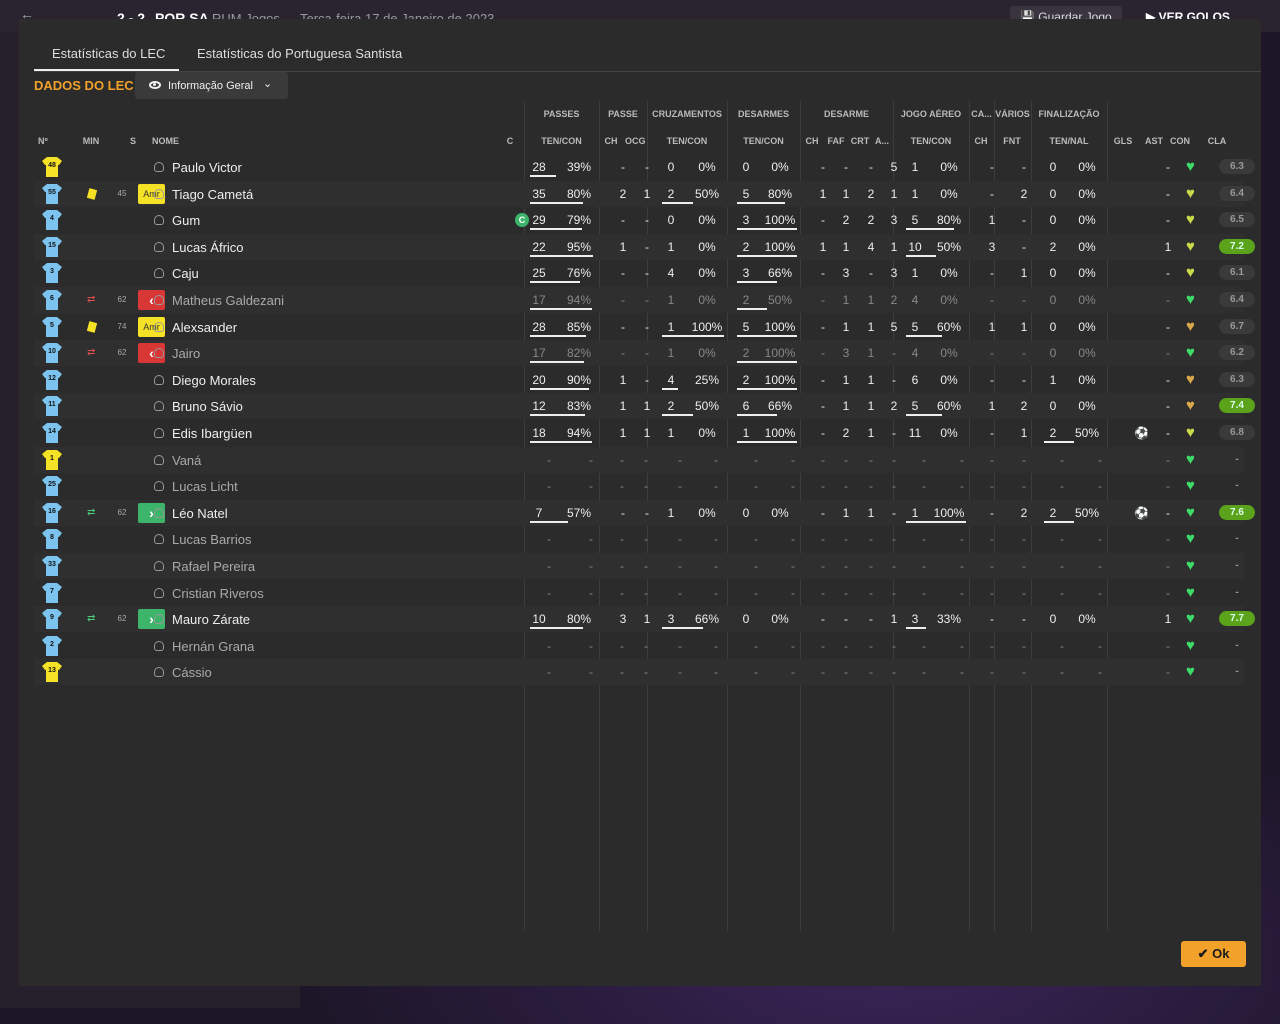  Describe the element at coordinates (1059, 522) in the screenshot. I see `shots-bar` at that location.